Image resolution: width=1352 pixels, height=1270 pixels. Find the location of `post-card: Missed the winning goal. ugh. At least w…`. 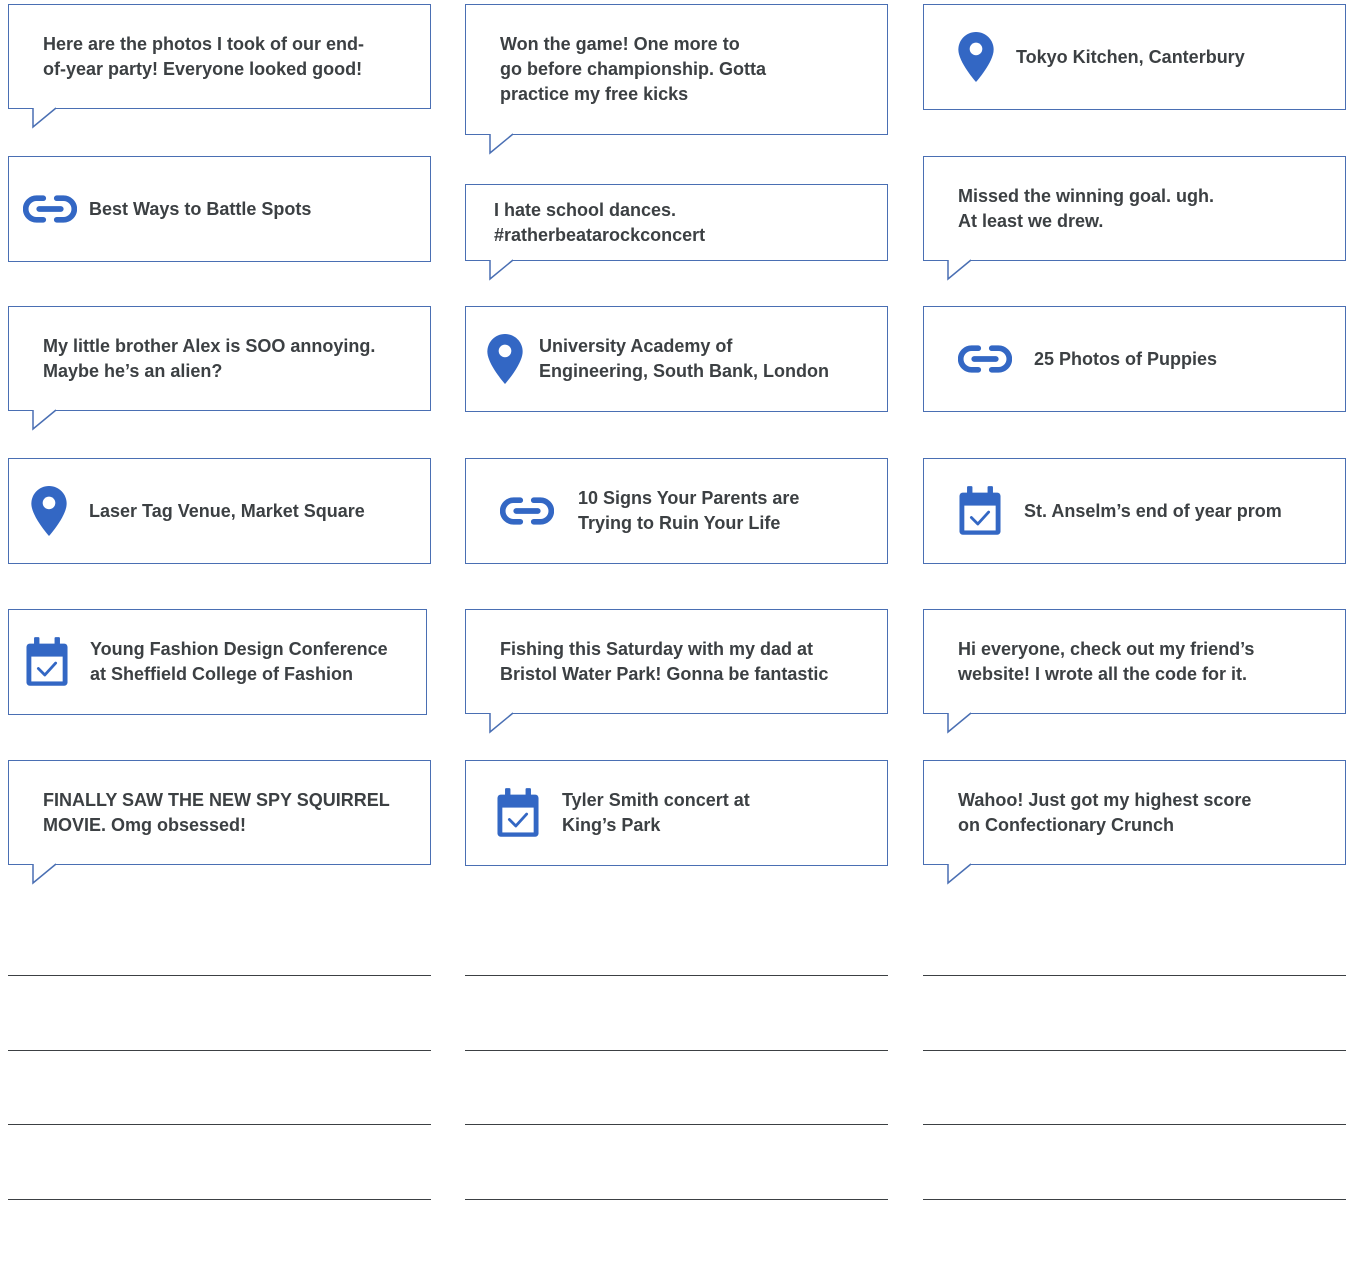

post-card: Missed the winning goal. ugh. At least w… is located at coordinates (1134, 208).